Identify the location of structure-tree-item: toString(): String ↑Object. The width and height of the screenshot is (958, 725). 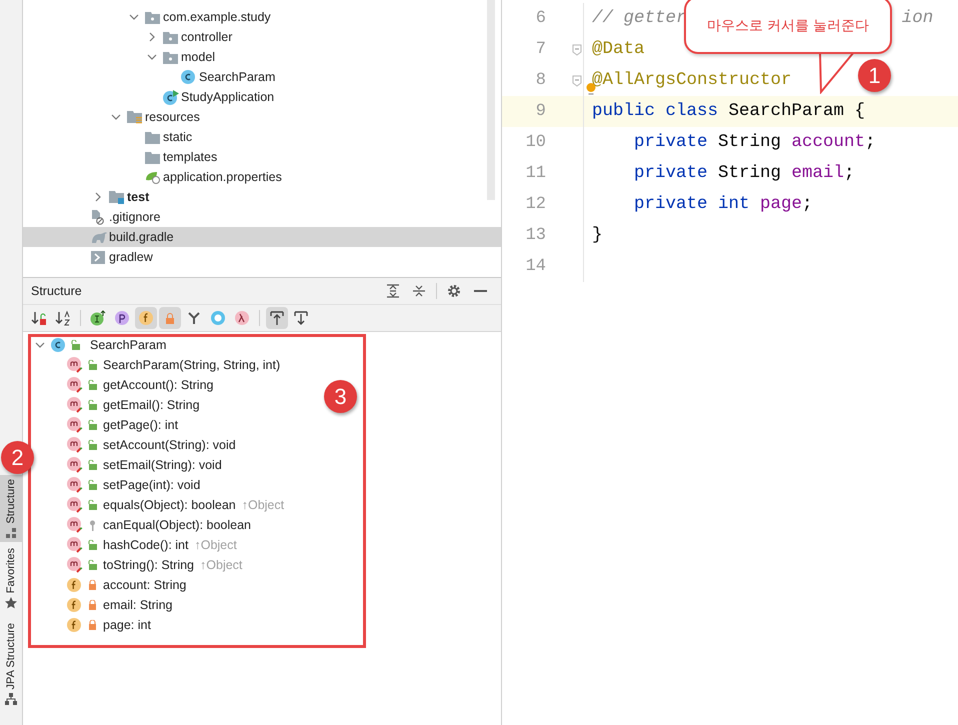
(154, 565).